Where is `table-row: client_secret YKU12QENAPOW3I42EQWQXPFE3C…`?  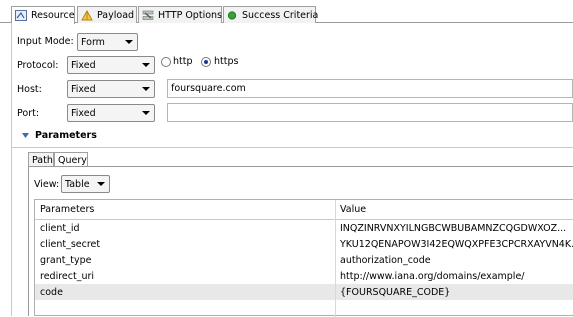
table-row: client_secret YKU12QENAPOW3I42EQWQXPFE3C… is located at coordinates (304, 244).